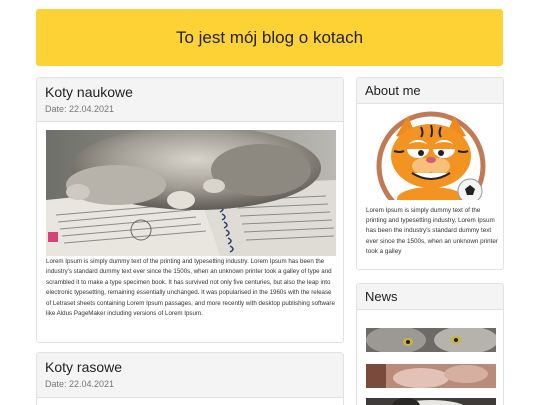 The height and width of the screenshot is (405, 540). I want to click on about-header: About me, so click(430, 91).